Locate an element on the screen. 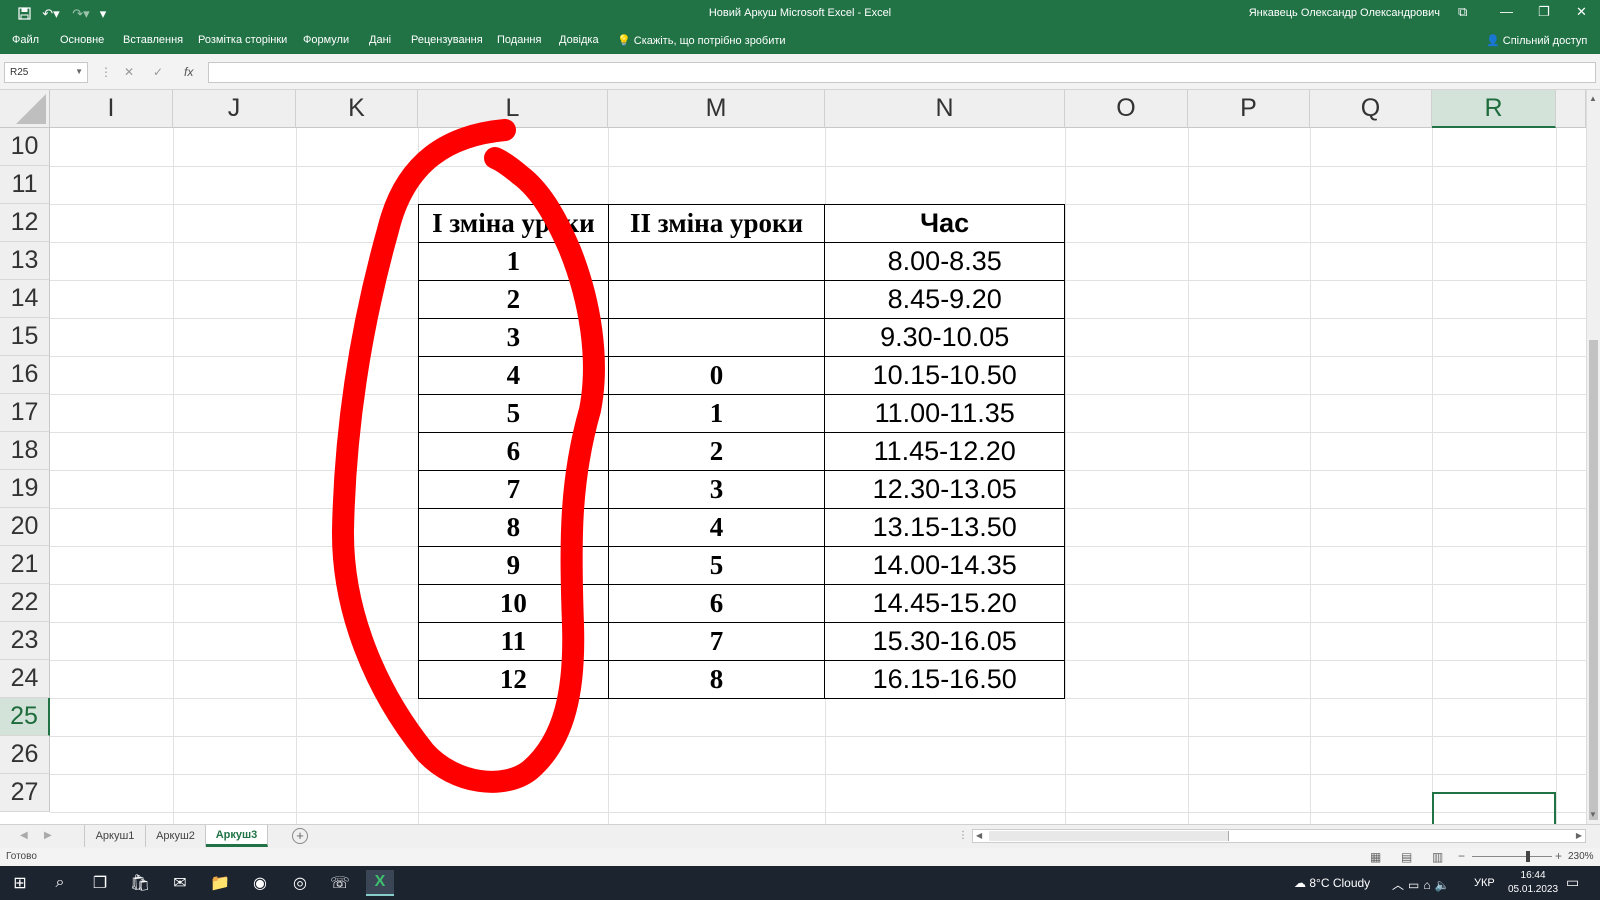 This screenshot has height=900, width=1600. tab-file: Файл is located at coordinates (25, 40).